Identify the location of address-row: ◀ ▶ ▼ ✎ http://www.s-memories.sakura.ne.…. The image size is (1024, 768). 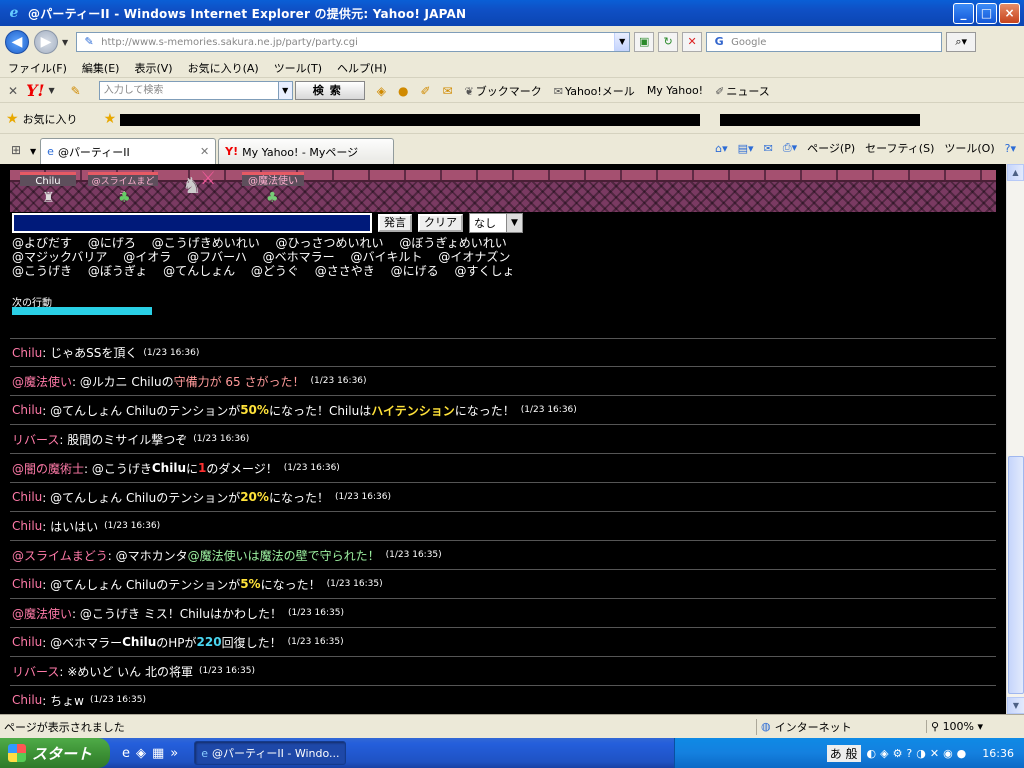
(512, 42).